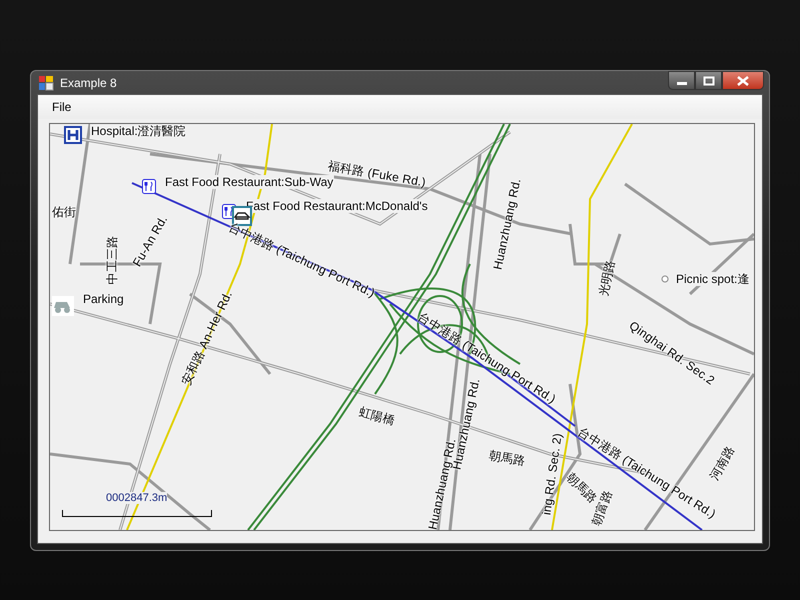 Image resolution: width=800 pixels, height=600 pixels. I want to click on circle-icon, so click(665, 279).